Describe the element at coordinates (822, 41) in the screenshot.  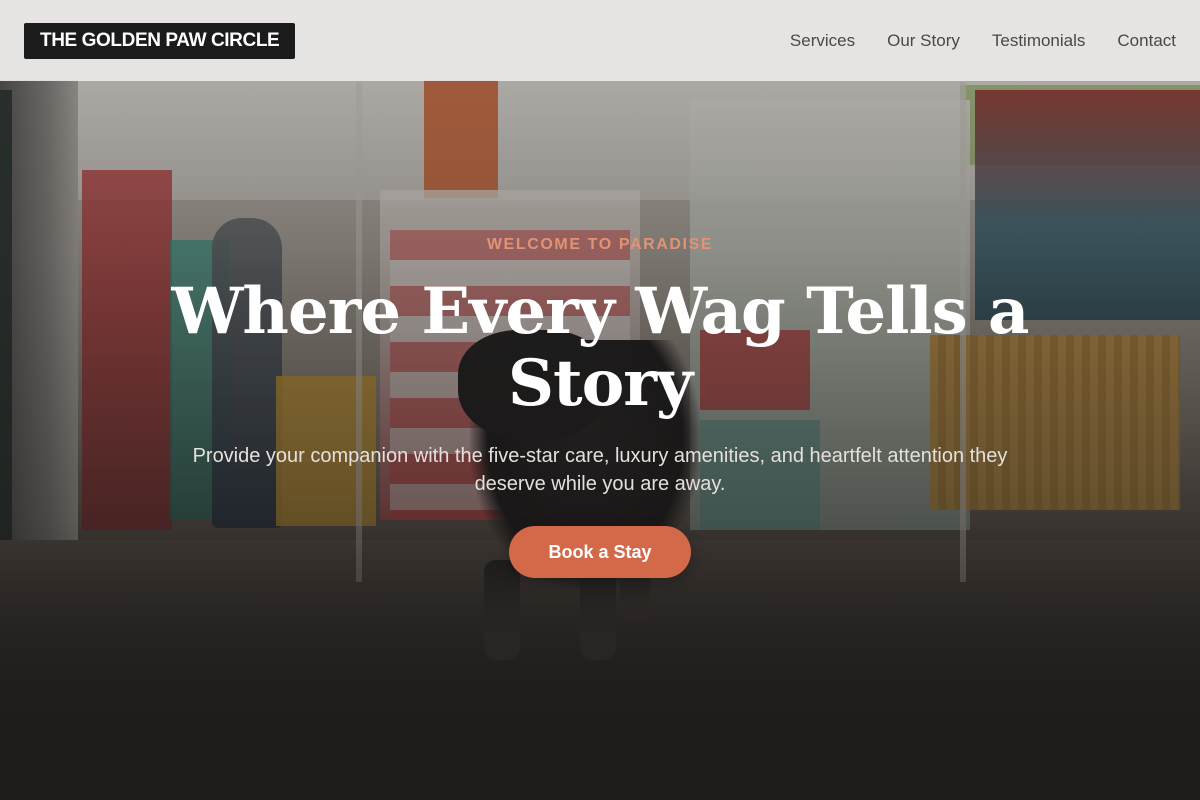
I see `nav-link-services: Services` at that location.